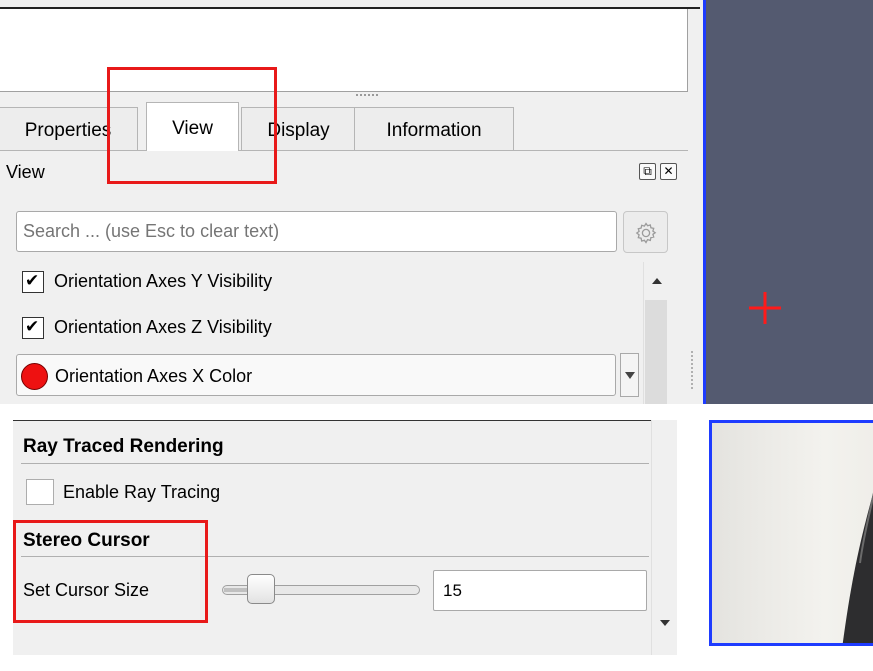  What do you see at coordinates (788, 202) in the screenshot?
I see `render-view` at bounding box center [788, 202].